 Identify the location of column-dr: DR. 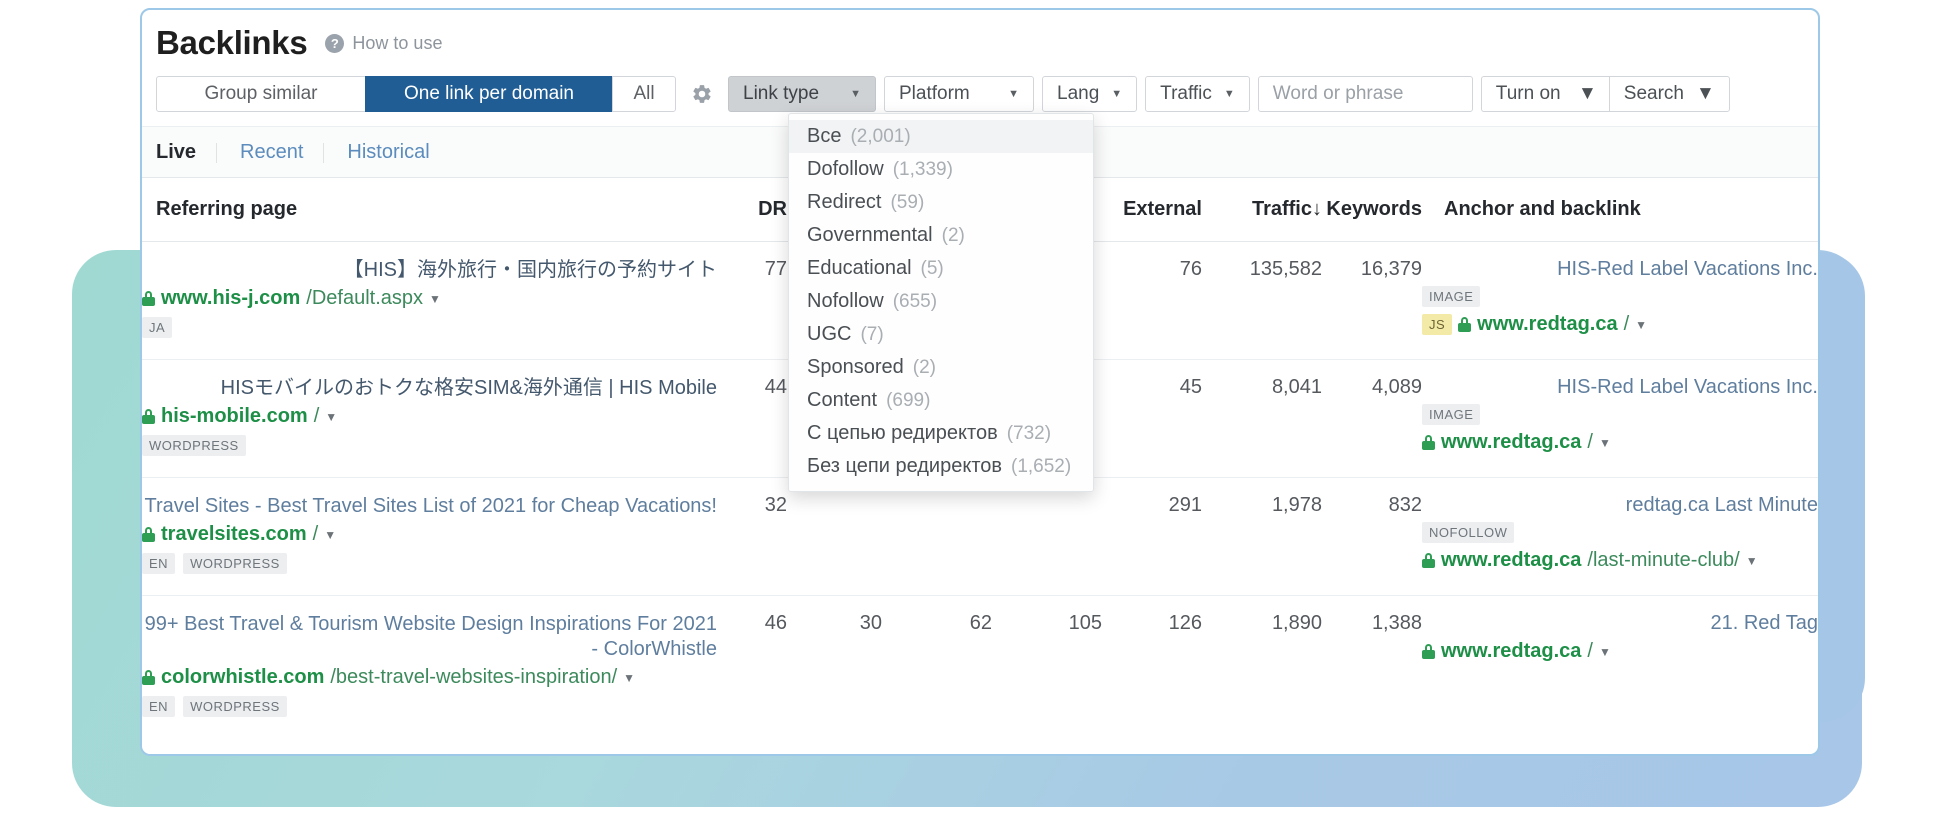
(752, 210).